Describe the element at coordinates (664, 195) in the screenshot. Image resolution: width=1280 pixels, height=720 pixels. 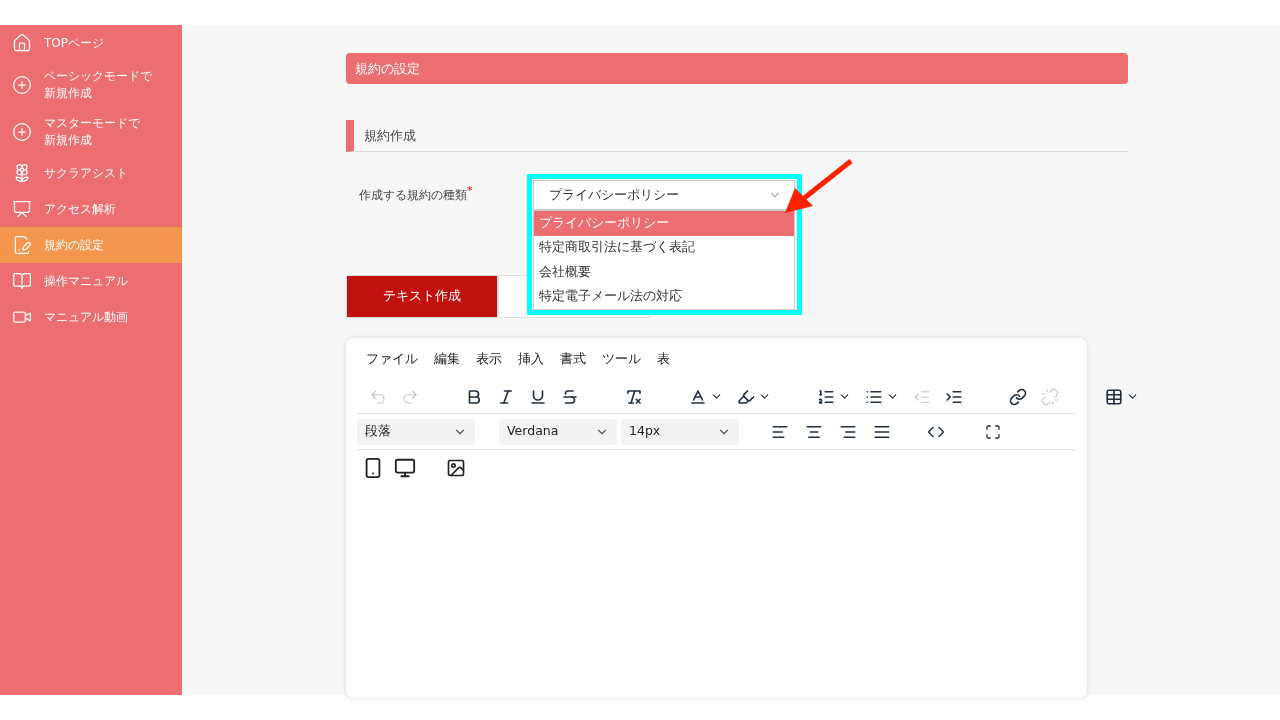
I see `type-select: プライバシーポリシー` at that location.